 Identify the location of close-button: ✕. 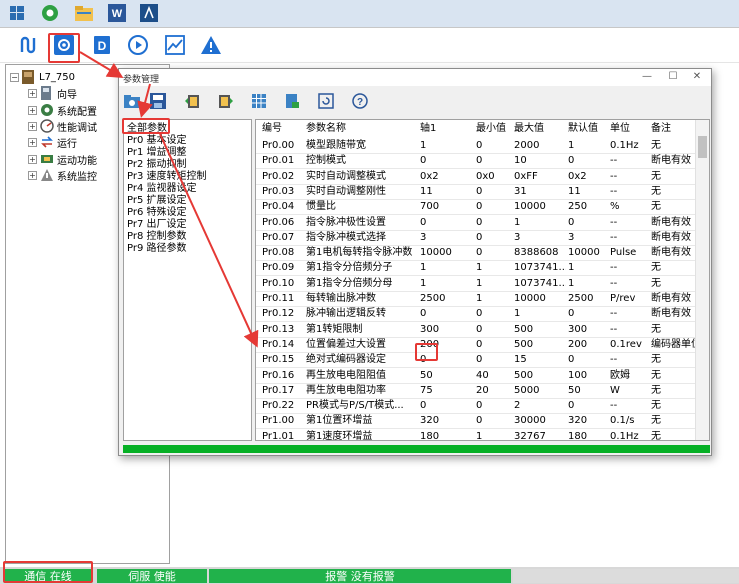
(697, 77).